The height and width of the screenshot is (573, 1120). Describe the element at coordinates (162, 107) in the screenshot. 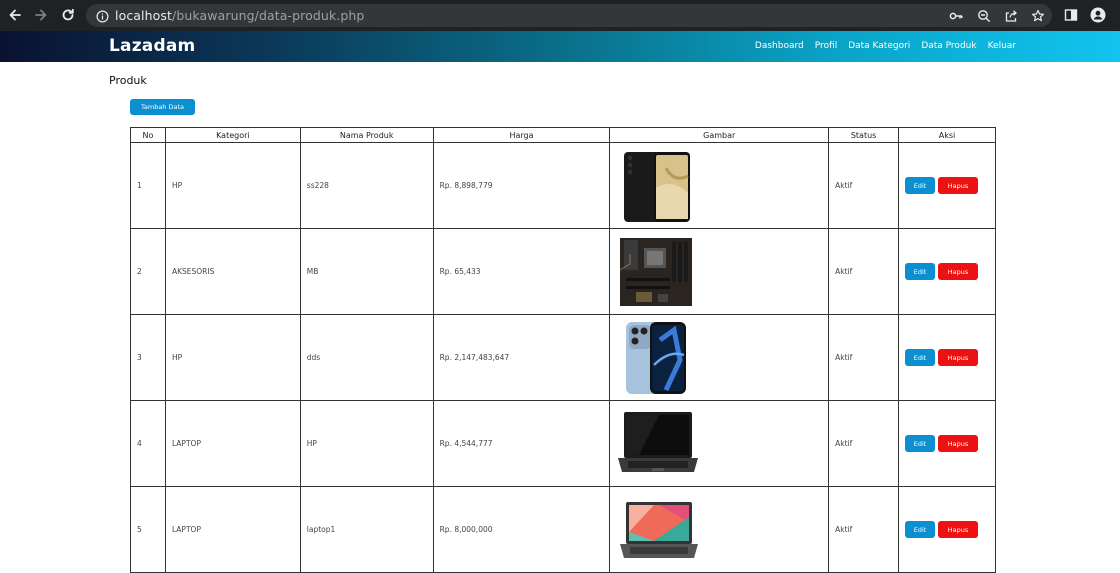

I see `add-data-button: Tambah Data` at that location.